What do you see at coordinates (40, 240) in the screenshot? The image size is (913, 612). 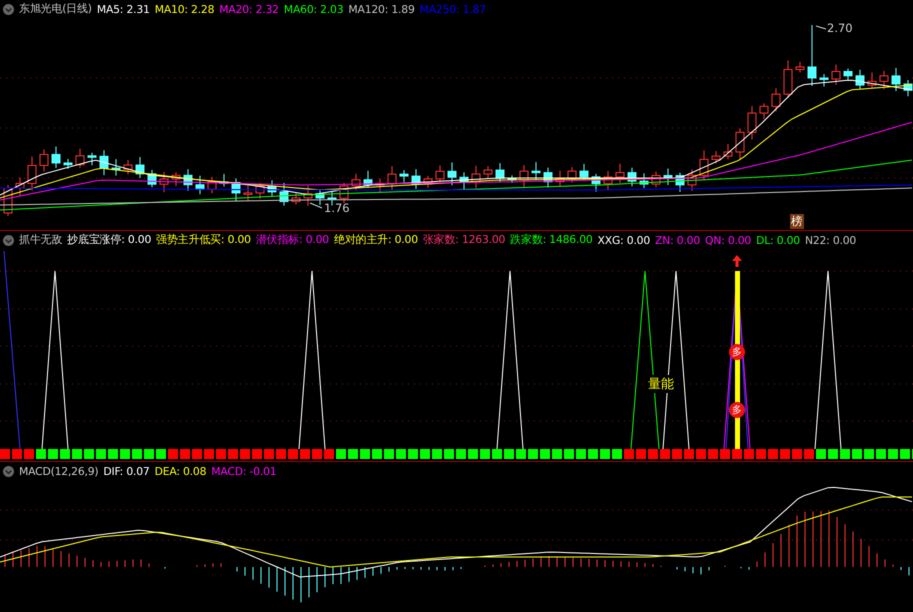 I see `pane-title: 抓牛无敌` at bounding box center [40, 240].